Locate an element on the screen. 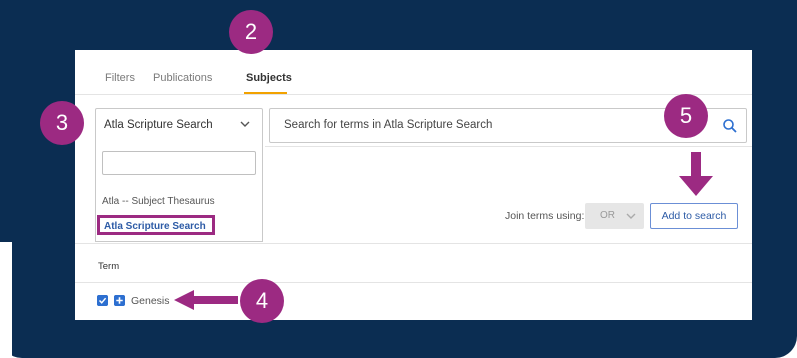 This screenshot has width=797, height=358. join-operator-value: OR is located at coordinates (607, 215).